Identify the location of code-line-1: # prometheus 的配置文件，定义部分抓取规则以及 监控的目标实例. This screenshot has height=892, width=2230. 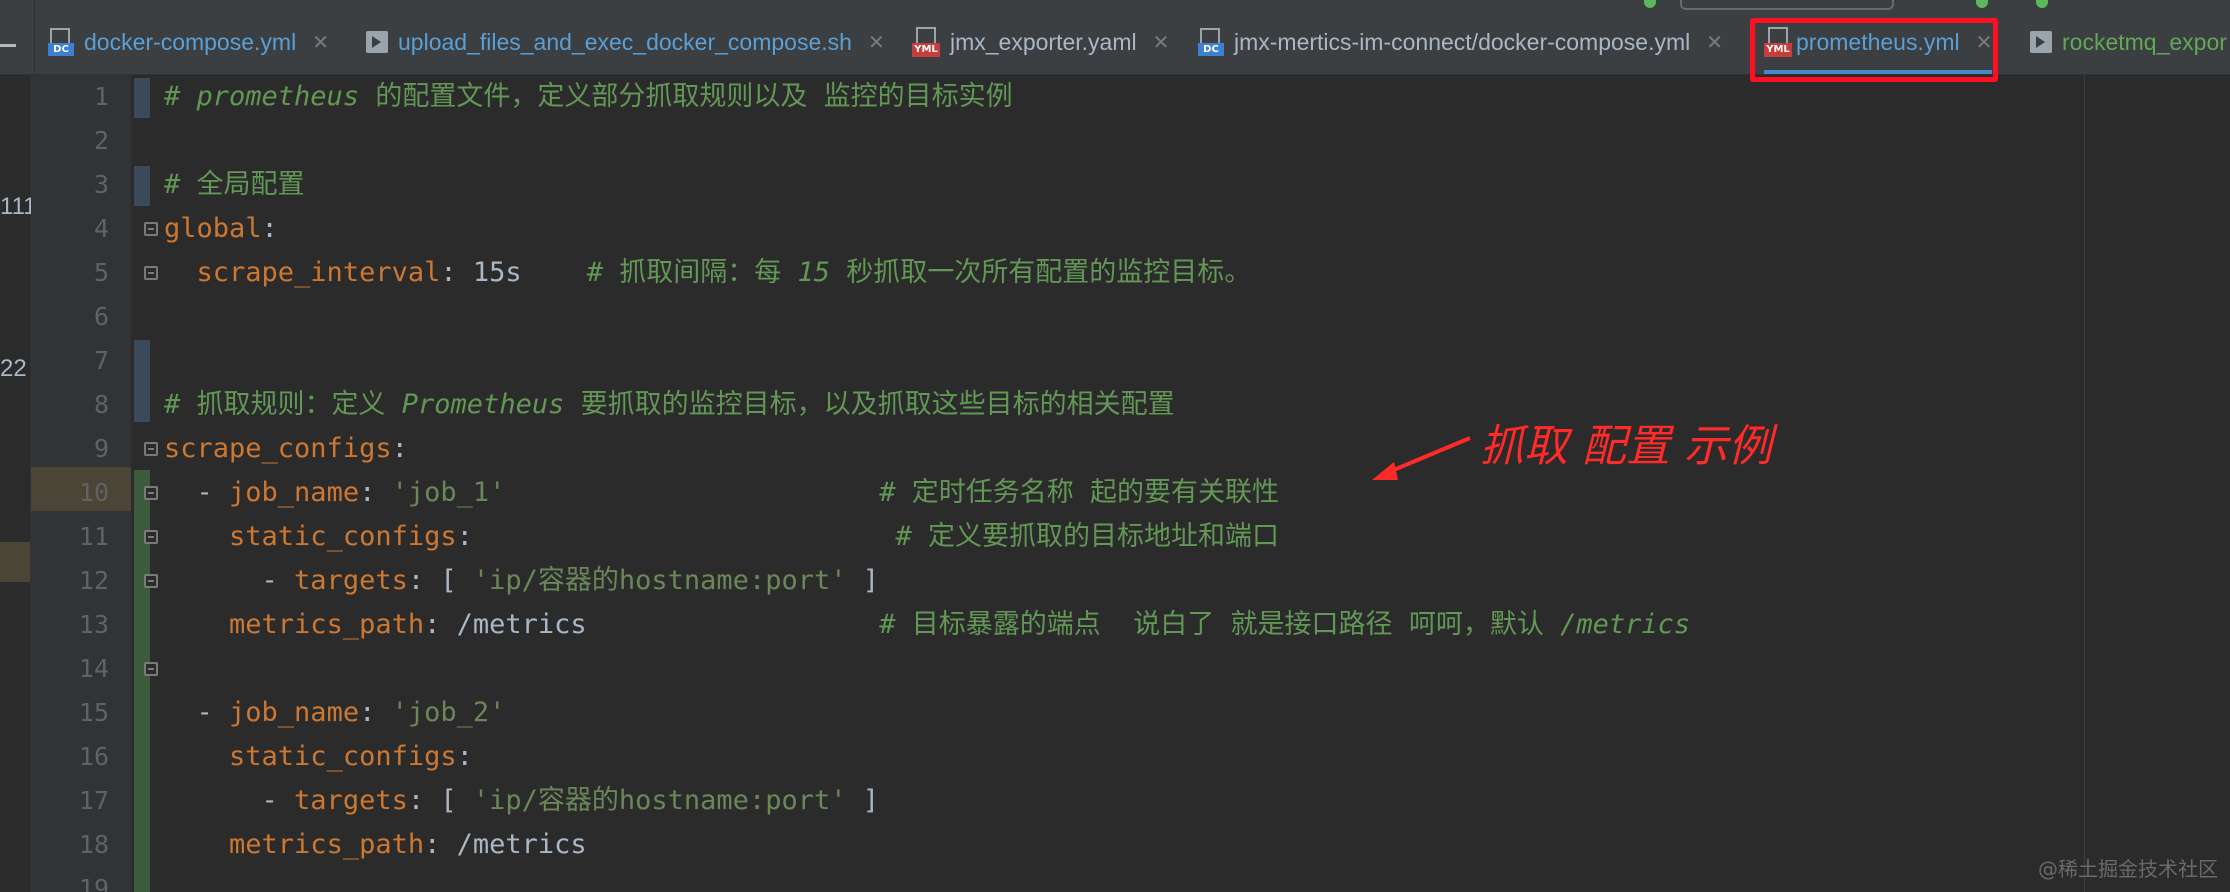
(588, 97).